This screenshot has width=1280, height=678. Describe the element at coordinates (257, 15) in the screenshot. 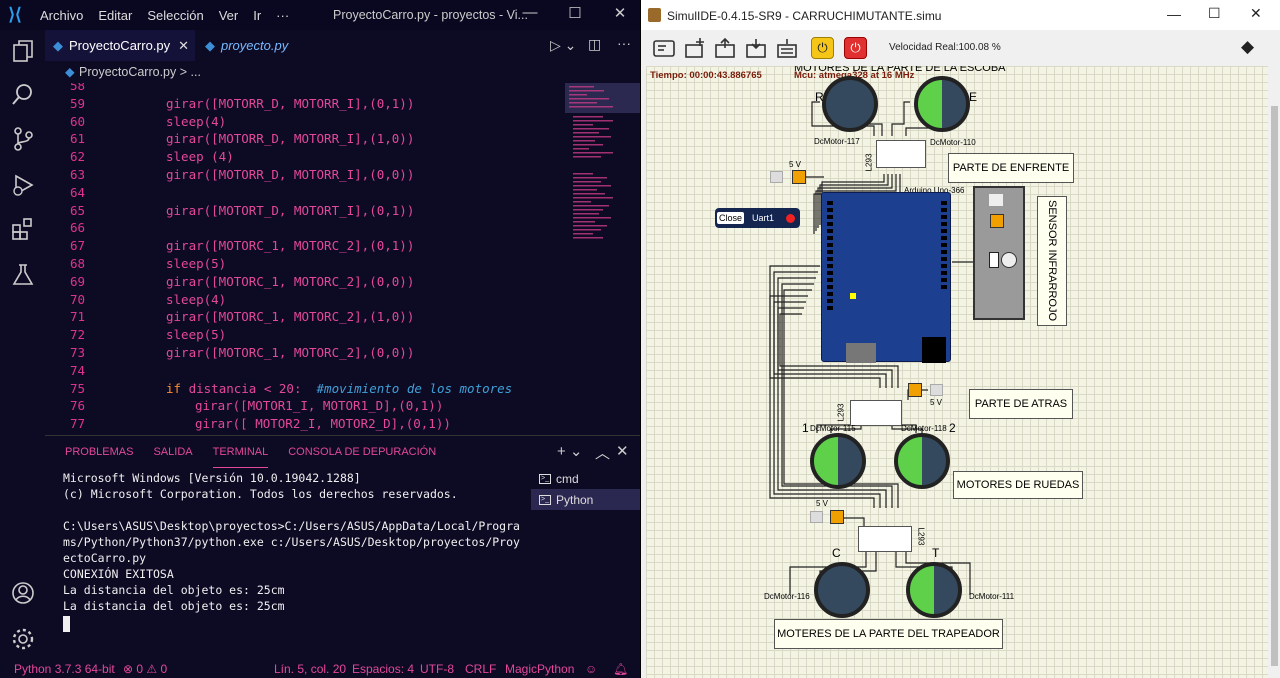

I see `menu-ir: Ir` at that location.